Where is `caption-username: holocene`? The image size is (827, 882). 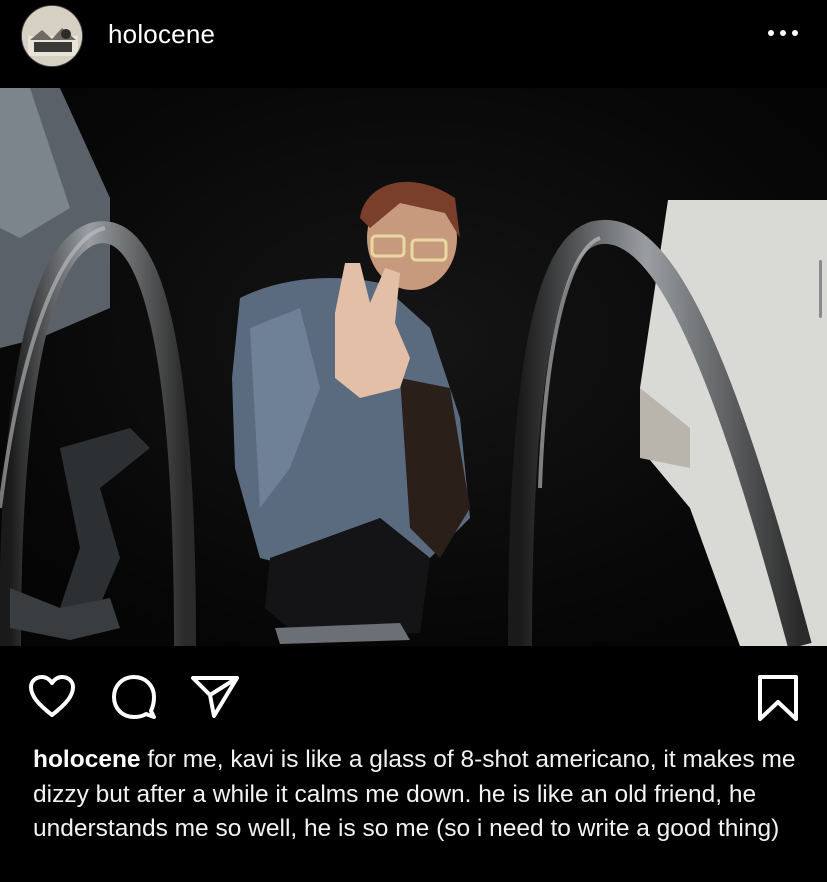
caption-username: holocene is located at coordinates (87, 759).